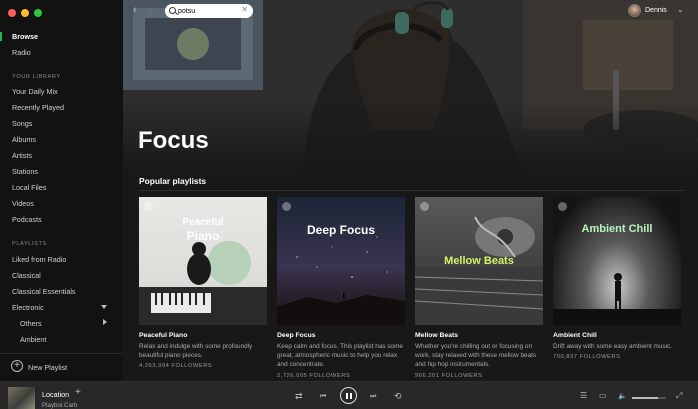  Describe the element at coordinates (150, 10) in the screenshot. I see `forward-button: ›` at that location.